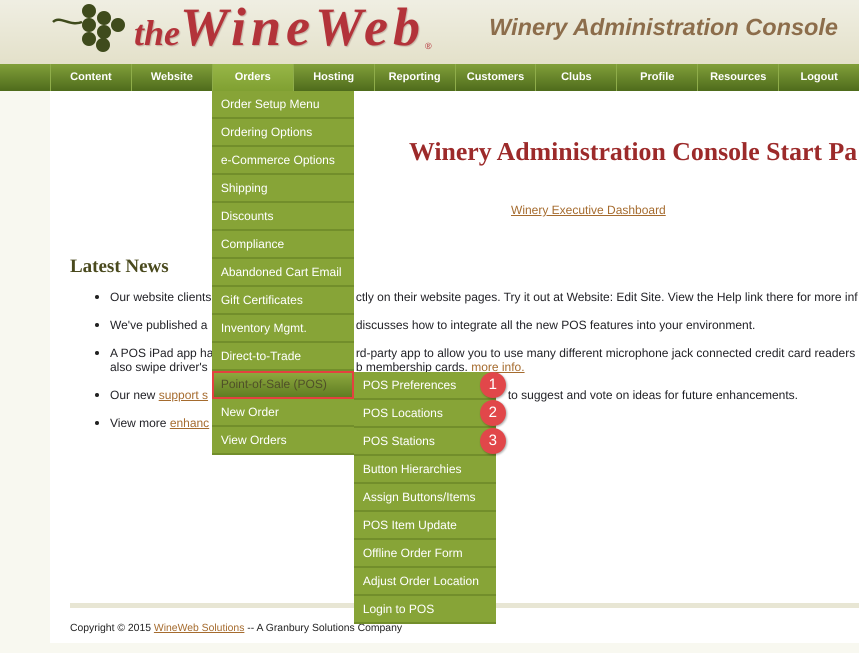 This screenshot has width=859, height=653. Describe the element at coordinates (425, 582) in the screenshot. I see `submenu-item: Adjust Order Location` at that location.